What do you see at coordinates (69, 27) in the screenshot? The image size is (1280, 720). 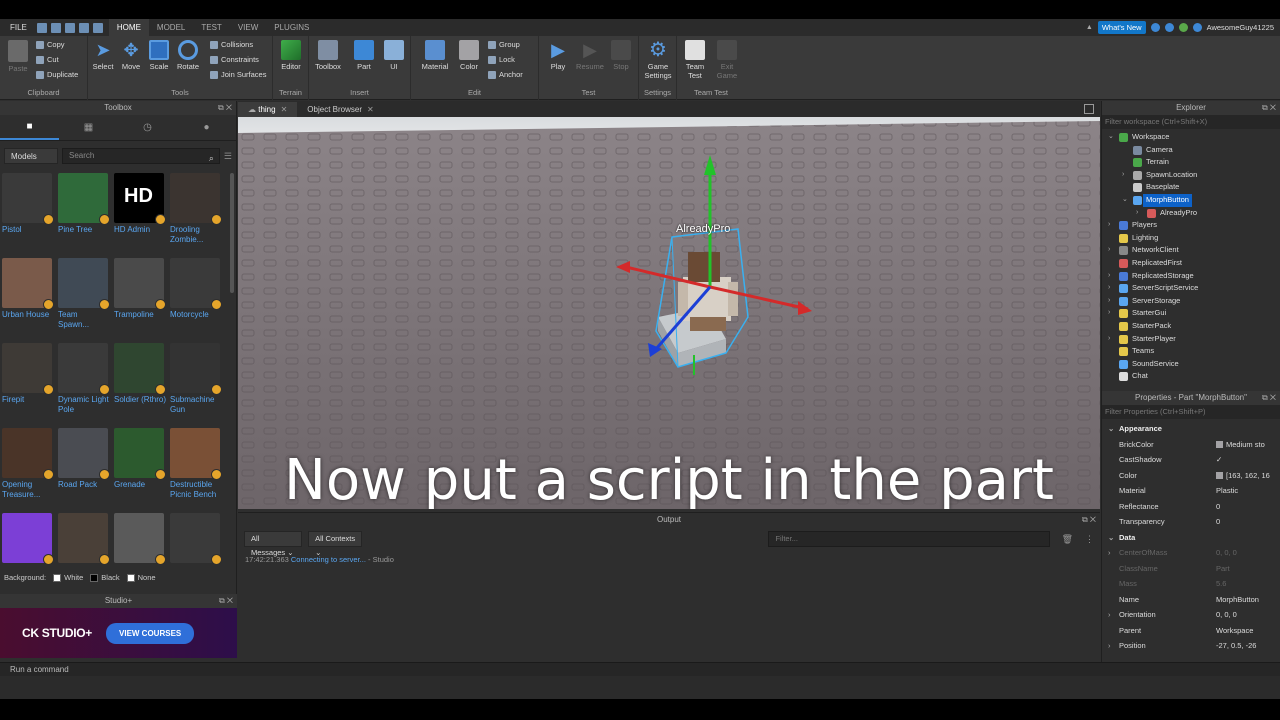 I see `redo-icon` at bounding box center [69, 27].